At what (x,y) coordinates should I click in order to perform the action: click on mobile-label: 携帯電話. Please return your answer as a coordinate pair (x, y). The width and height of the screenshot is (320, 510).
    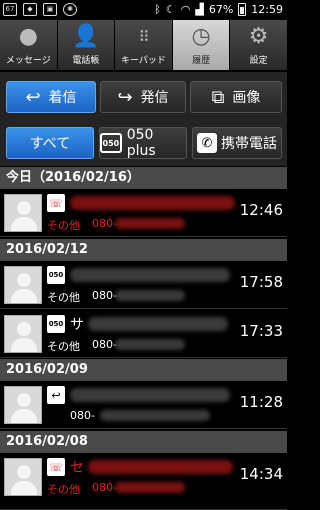
    Looking at the image, I should click on (249, 144).